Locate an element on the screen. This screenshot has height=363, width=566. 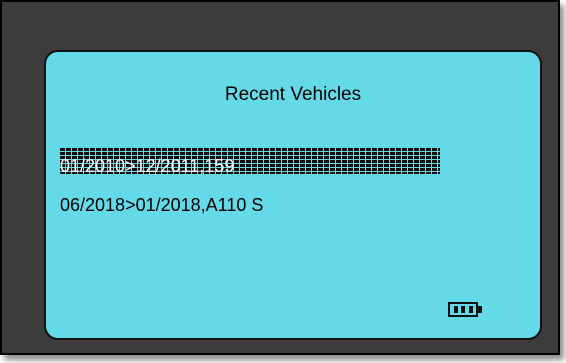
battery-icon is located at coordinates (463, 309).